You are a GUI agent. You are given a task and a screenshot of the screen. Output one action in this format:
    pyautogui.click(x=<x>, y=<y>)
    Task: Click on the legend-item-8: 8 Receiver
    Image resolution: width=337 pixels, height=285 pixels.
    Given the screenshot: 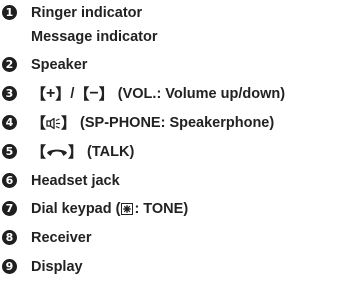 What is the action you would take?
    pyautogui.click(x=168, y=238)
    